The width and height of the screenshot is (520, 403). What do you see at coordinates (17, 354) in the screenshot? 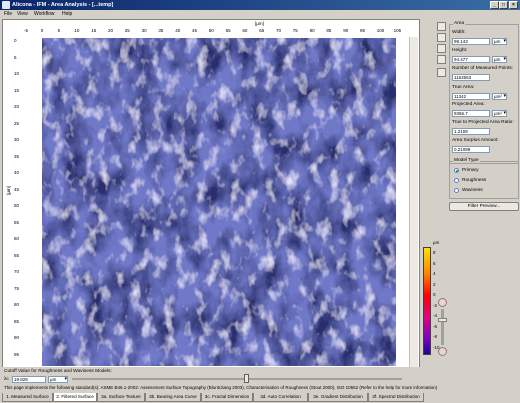
I see `left-ruler-tick: 95` at bounding box center [17, 354].